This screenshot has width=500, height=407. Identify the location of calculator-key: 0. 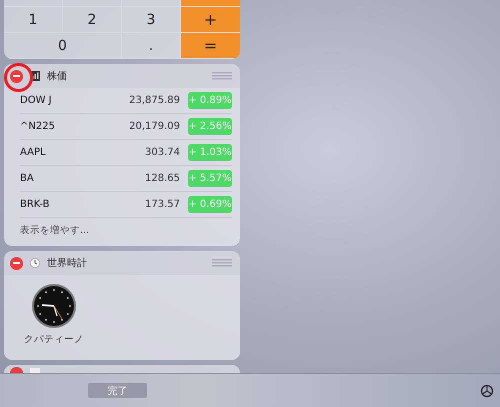
(63, 46).